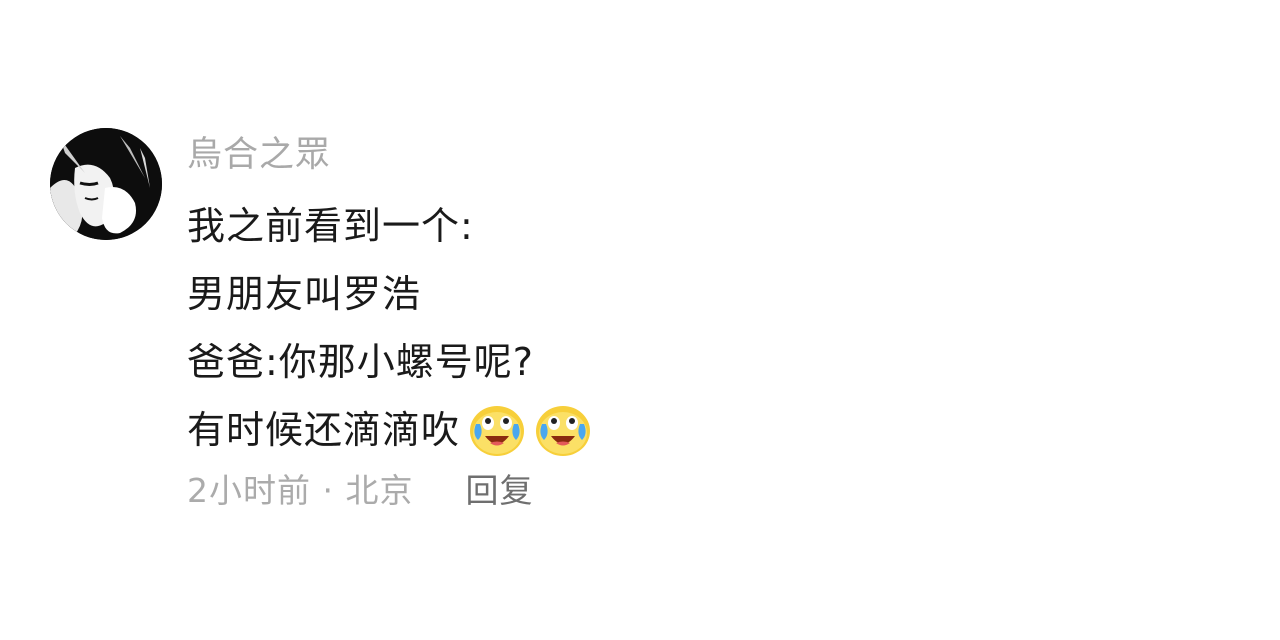  What do you see at coordinates (259, 155) in the screenshot?
I see `username: 烏合之眾` at bounding box center [259, 155].